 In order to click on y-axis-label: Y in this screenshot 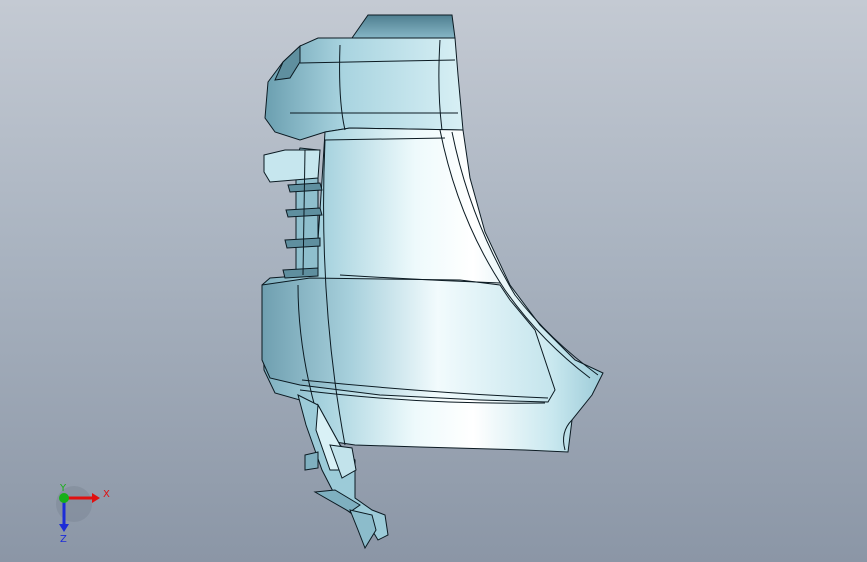, I will do `click(63, 488)`.